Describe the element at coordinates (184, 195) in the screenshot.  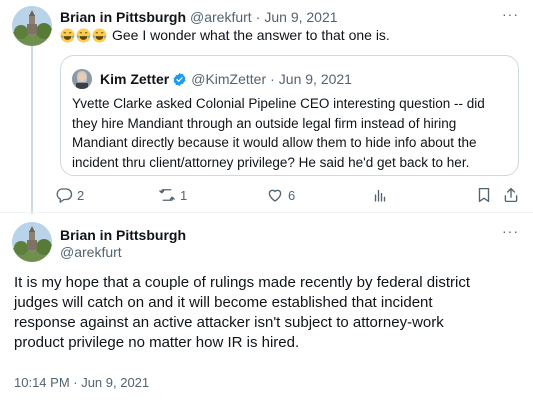
I see `retweet-count: 1` at that location.